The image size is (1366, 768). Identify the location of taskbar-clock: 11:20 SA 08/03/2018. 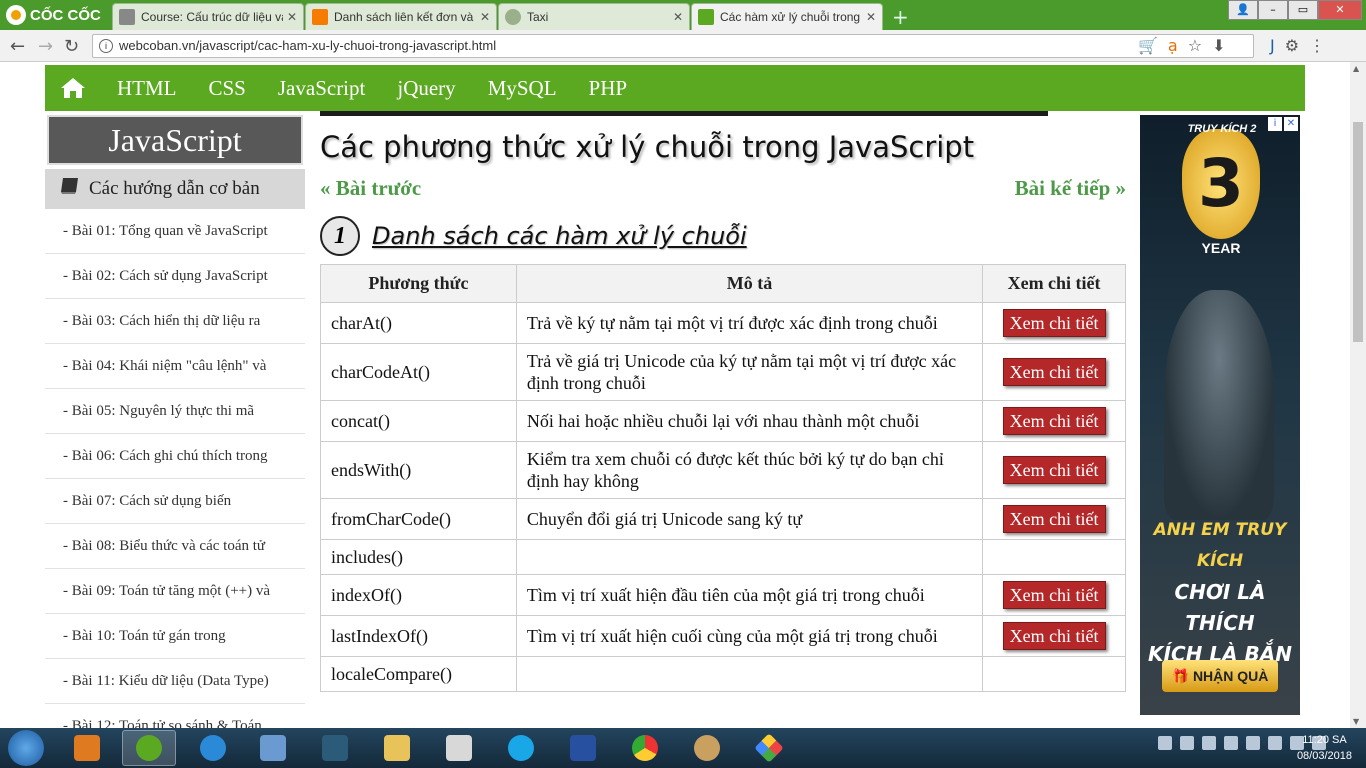
(1324, 748).